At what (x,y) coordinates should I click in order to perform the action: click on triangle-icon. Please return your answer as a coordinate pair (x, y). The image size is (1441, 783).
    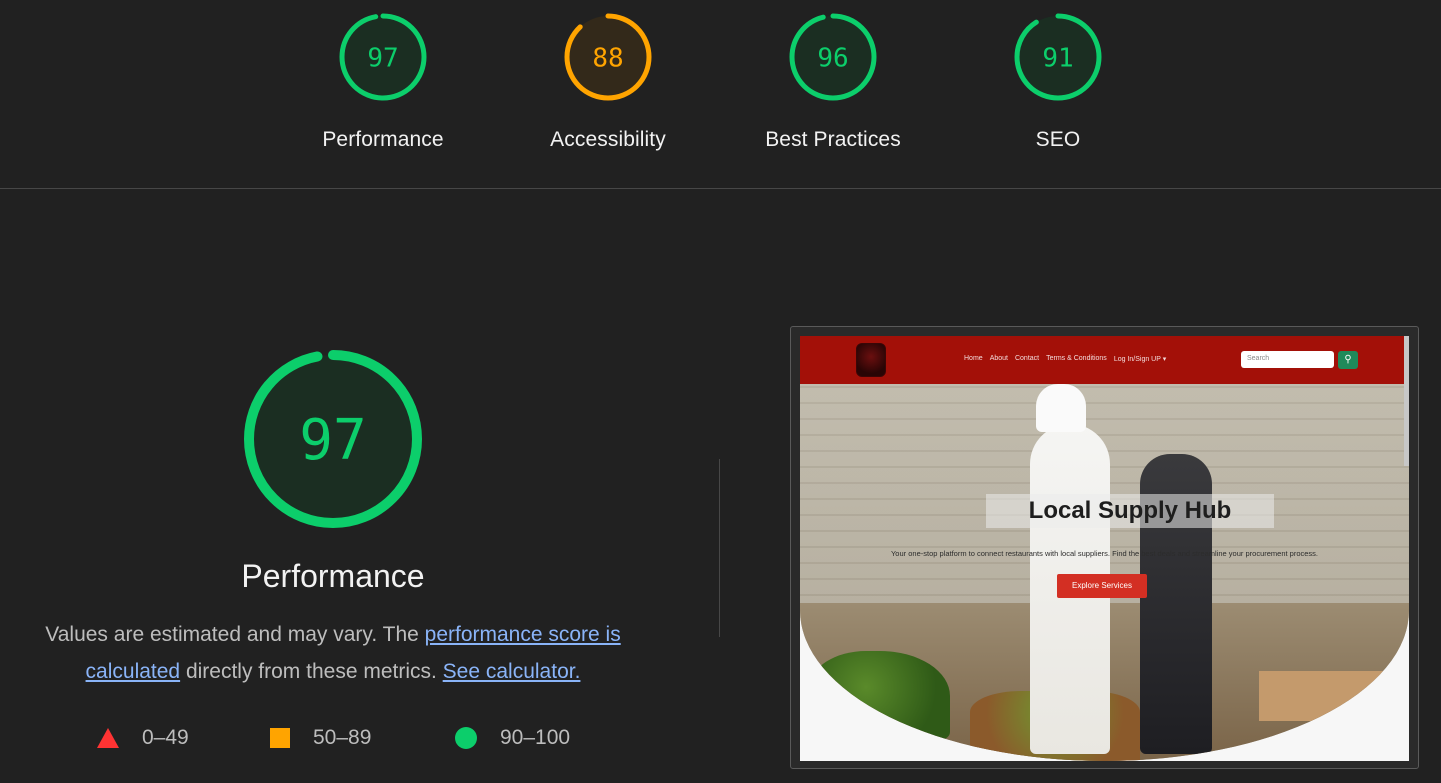
    Looking at the image, I should click on (108, 738).